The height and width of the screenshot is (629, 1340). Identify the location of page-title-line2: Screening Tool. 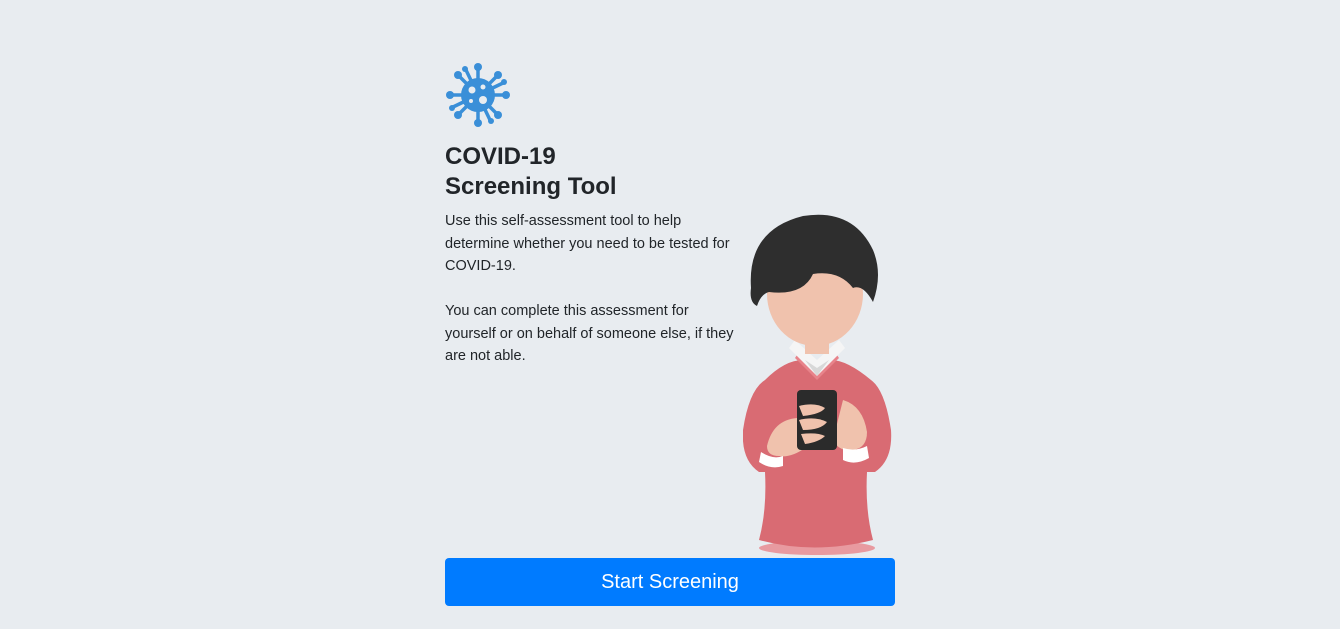
(531, 186).